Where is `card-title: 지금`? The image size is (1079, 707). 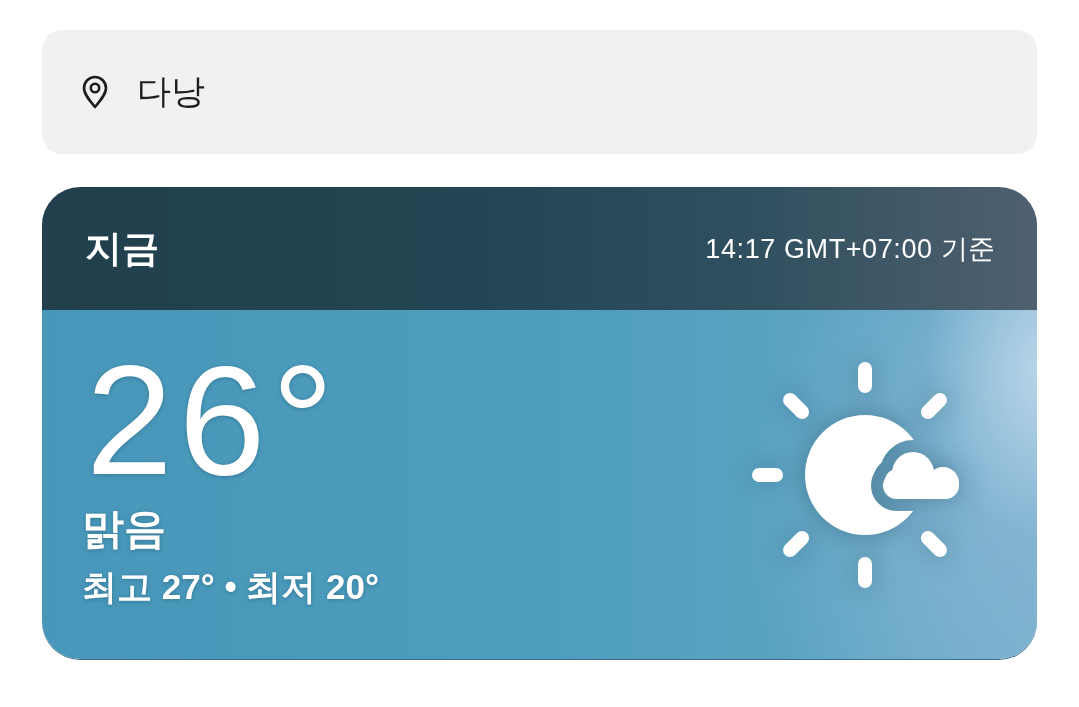 card-title: 지금 is located at coordinates (122, 248).